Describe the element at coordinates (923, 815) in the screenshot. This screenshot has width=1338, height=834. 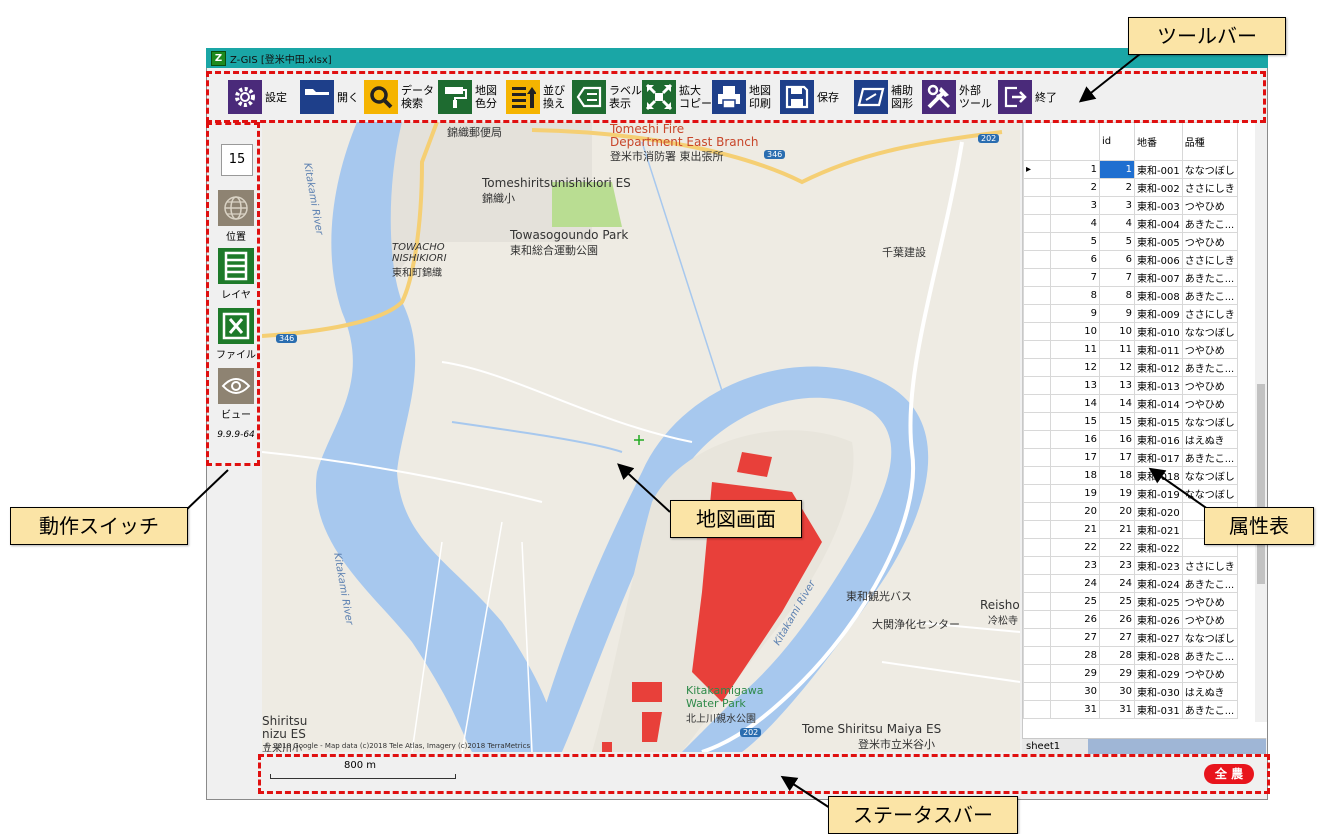
I see `statusbar-callout: ステータスバー` at that location.